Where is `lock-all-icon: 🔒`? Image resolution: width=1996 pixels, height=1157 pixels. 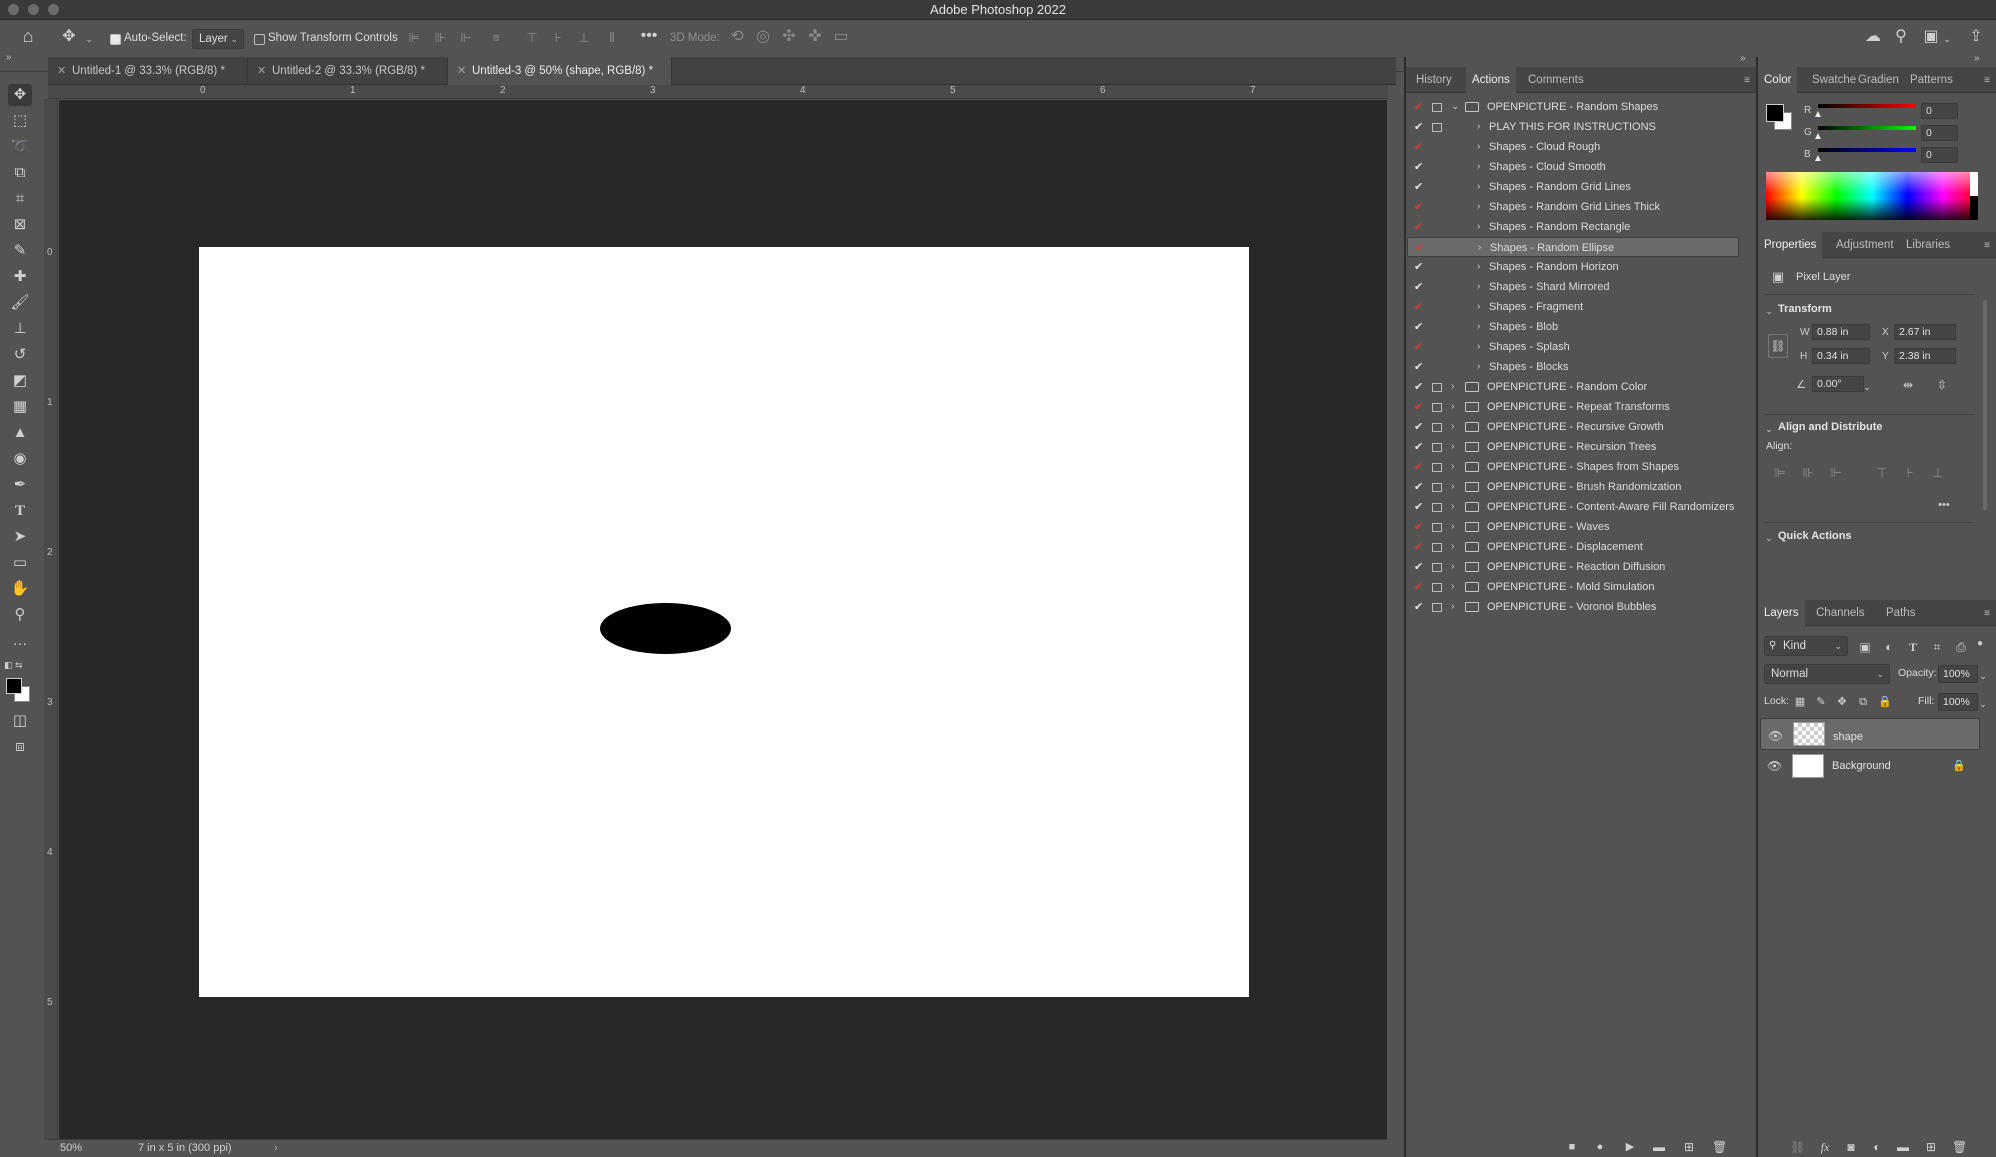
lock-all-icon: 🔒 is located at coordinates (1885, 702).